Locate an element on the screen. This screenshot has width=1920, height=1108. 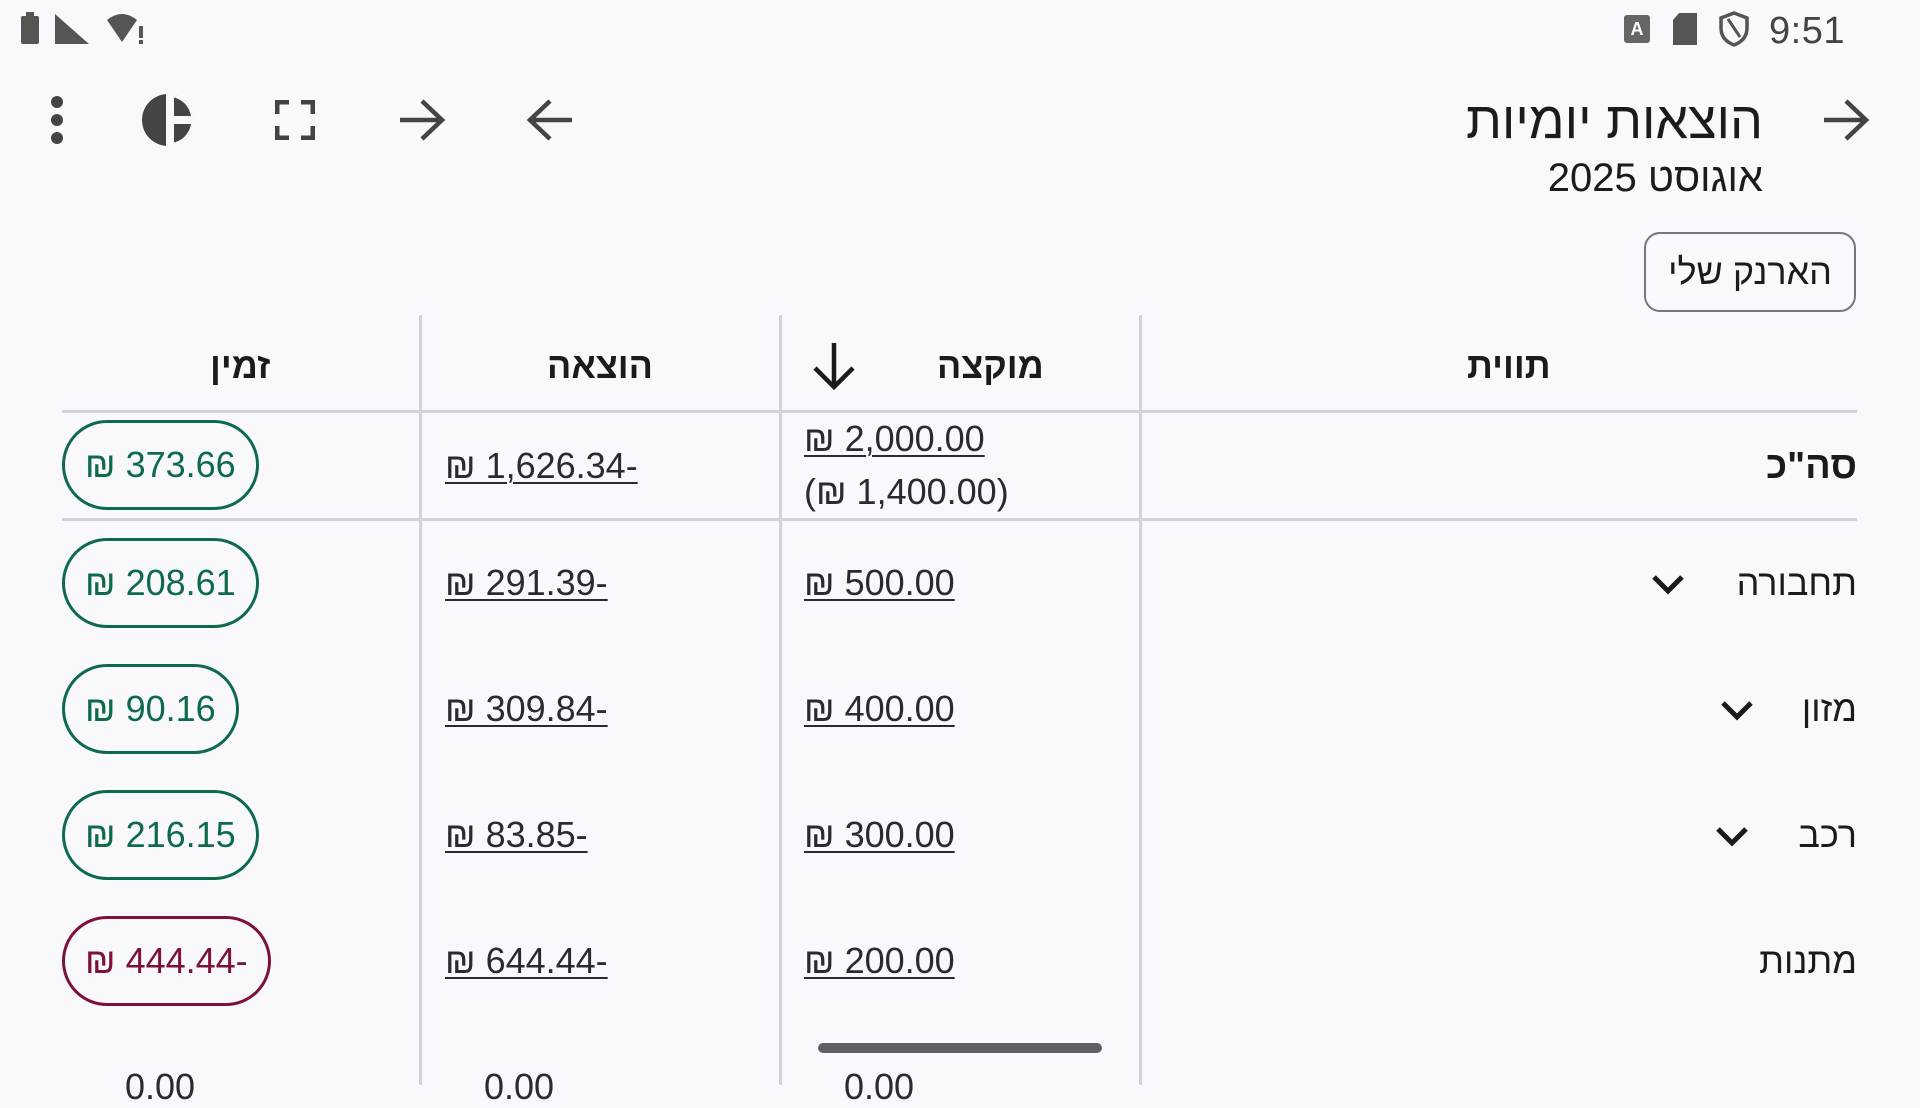
arrow-down-icon is located at coordinates (834, 368).